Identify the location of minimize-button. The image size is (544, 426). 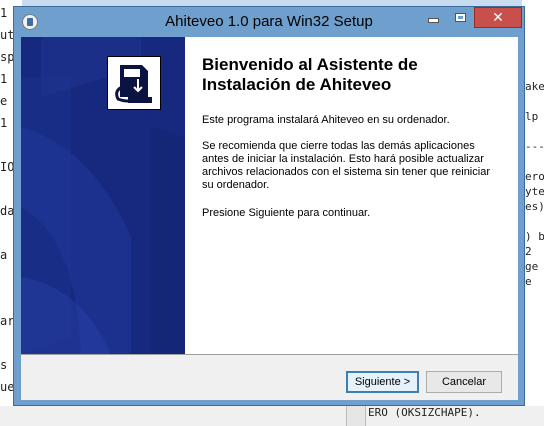
(433, 17).